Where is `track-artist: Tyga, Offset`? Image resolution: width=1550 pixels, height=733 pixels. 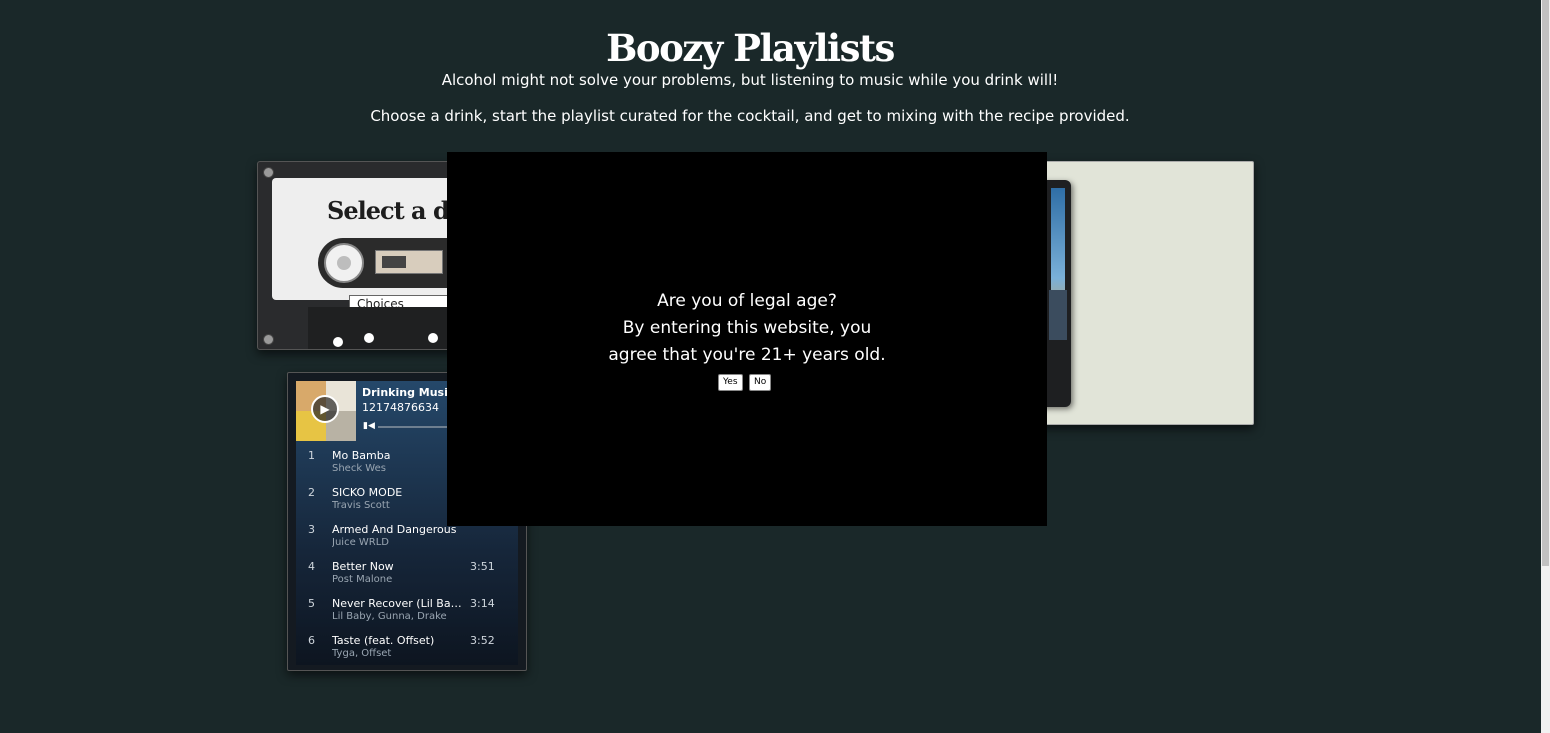
track-artist: Tyga, Offset is located at coordinates (362, 653).